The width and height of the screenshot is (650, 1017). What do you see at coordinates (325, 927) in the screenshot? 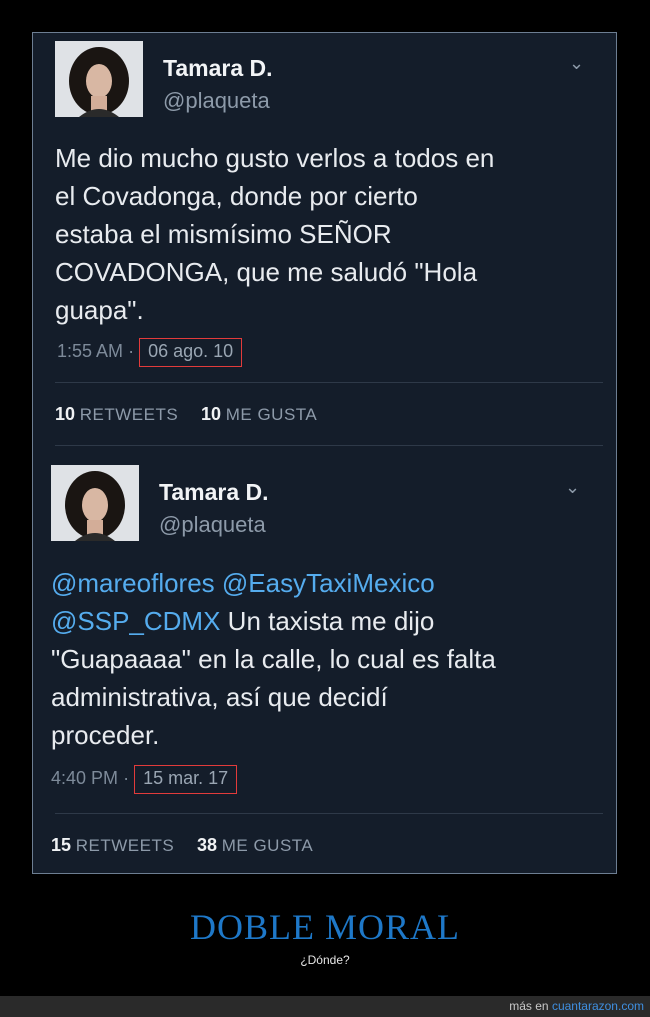
I see `caption-title: DOBLE MORAL` at bounding box center [325, 927].